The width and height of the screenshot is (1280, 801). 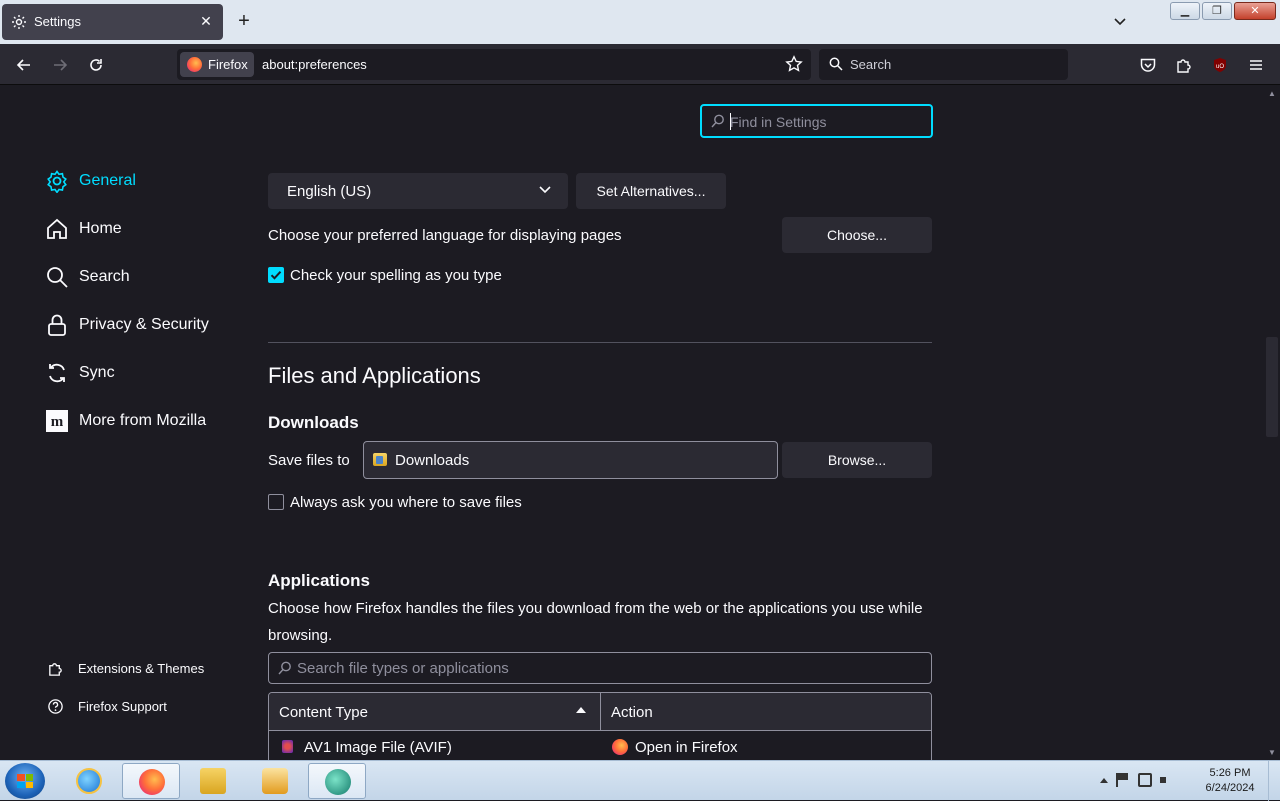 What do you see at coordinates (1272, 752) in the screenshot?
I see `scroll-down-arrow-icon: ▼` at bounding box center [1272, 752].